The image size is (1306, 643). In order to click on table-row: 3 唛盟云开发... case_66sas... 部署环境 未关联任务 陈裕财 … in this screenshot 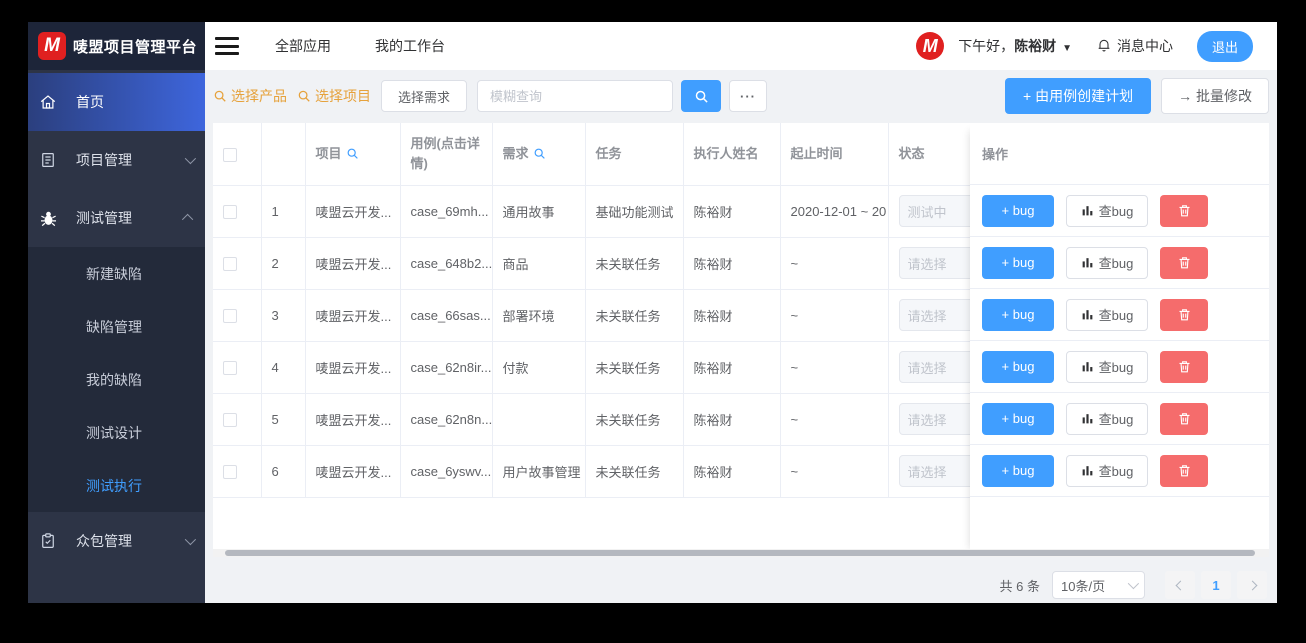, I will do `click(611, 315)`.